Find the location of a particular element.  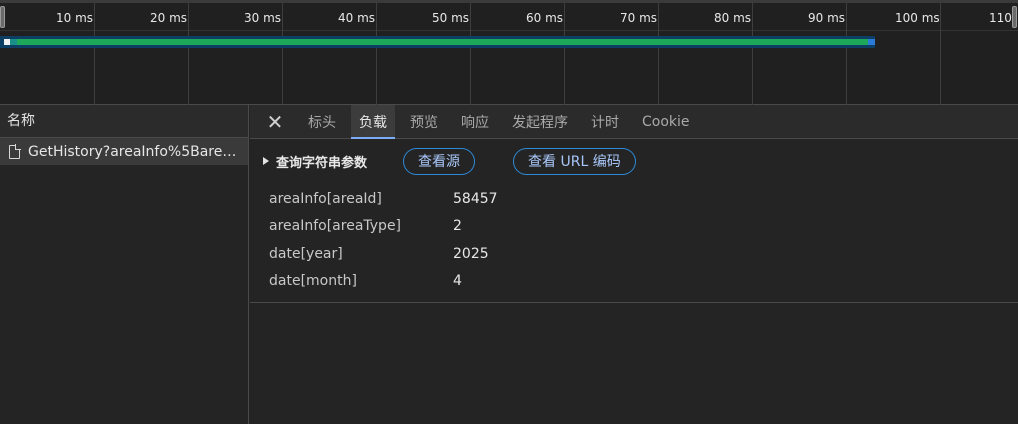

param-row: areaInfo[areaId] 58457 is located at coordinates (634, 199).